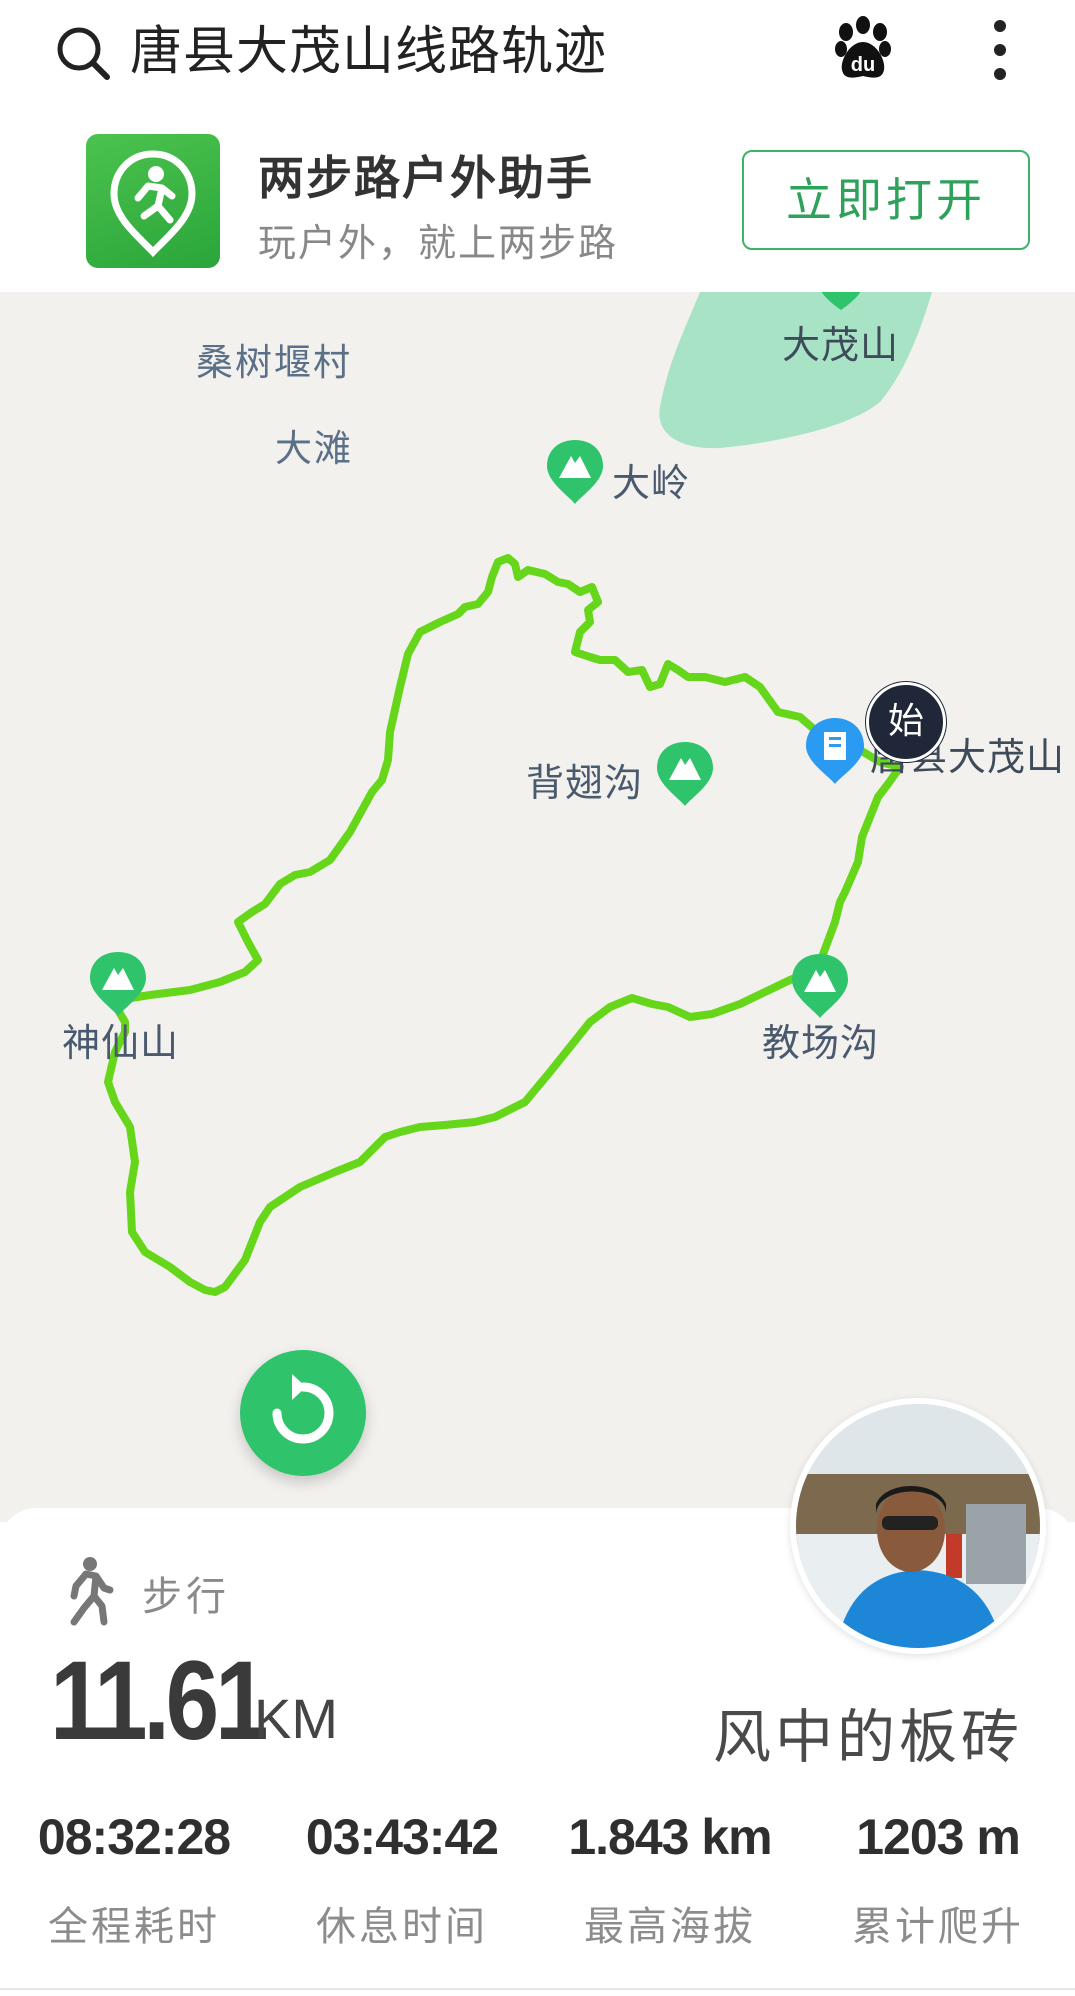 Image resolution: width=1075 pixels, height=1996 pixels. Describe the element at coordinates (938, 1927) in the screenshot. I see `stat-label: 累计爬升` at that location.